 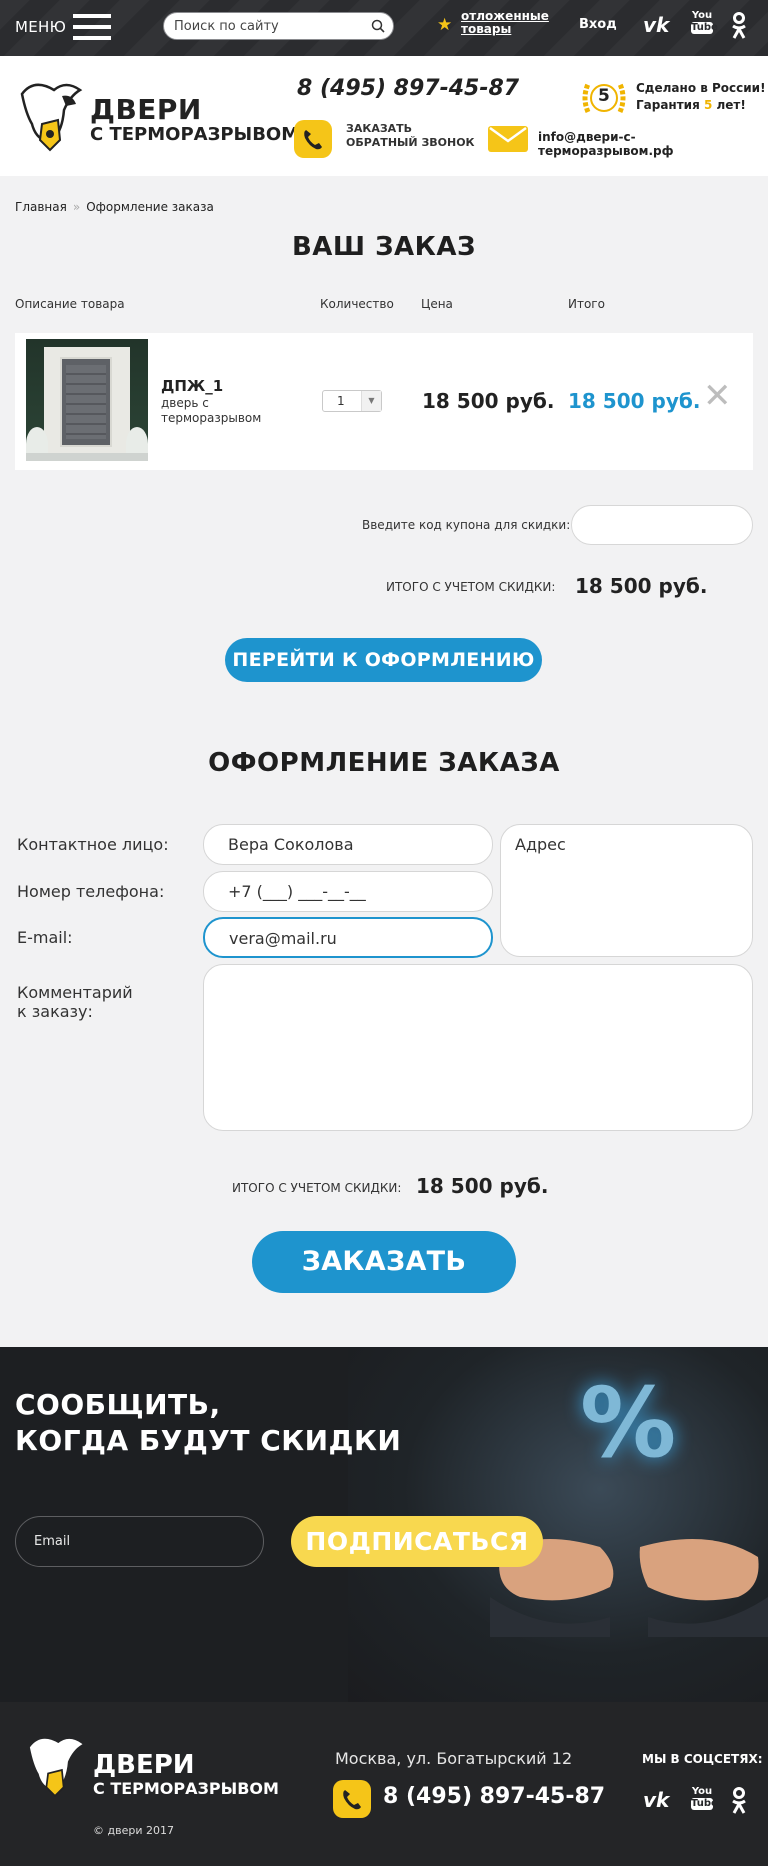 What do you see at coordinates (150, 207) in the screenshot?
I see `breadcrumb-current: Оформление заказа` at bounding box center [150, 207].